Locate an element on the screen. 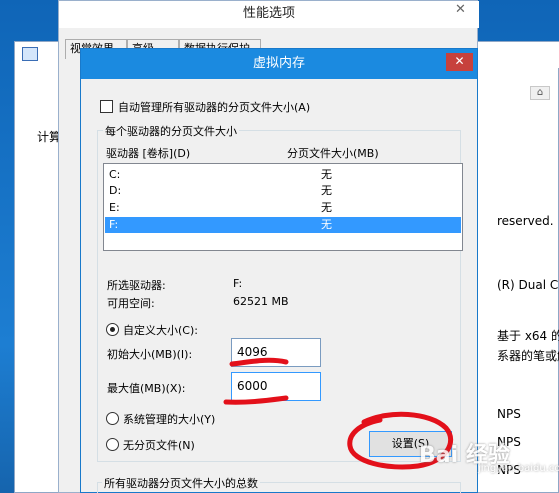 The height and width of the screenshot is (493, 559). initial-size-label: 初始大小(MB)(I): is located at coordinates (150, 354).